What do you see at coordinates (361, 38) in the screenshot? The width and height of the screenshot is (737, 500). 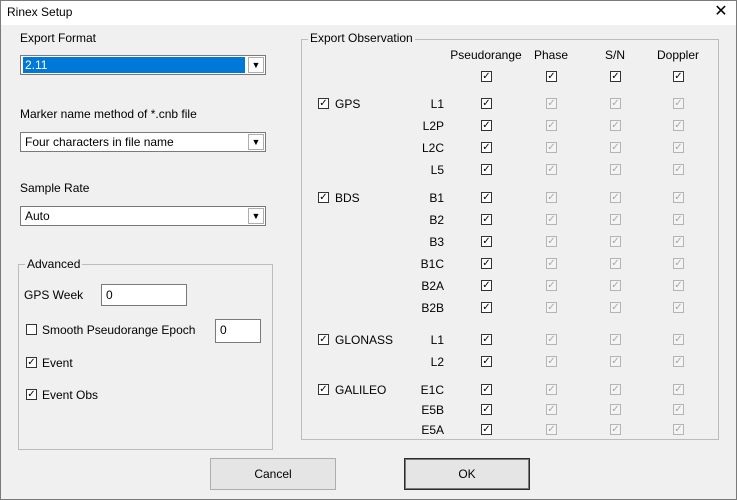 I see `export-observation-title: Export Observation` at bounding box center [361, 38].